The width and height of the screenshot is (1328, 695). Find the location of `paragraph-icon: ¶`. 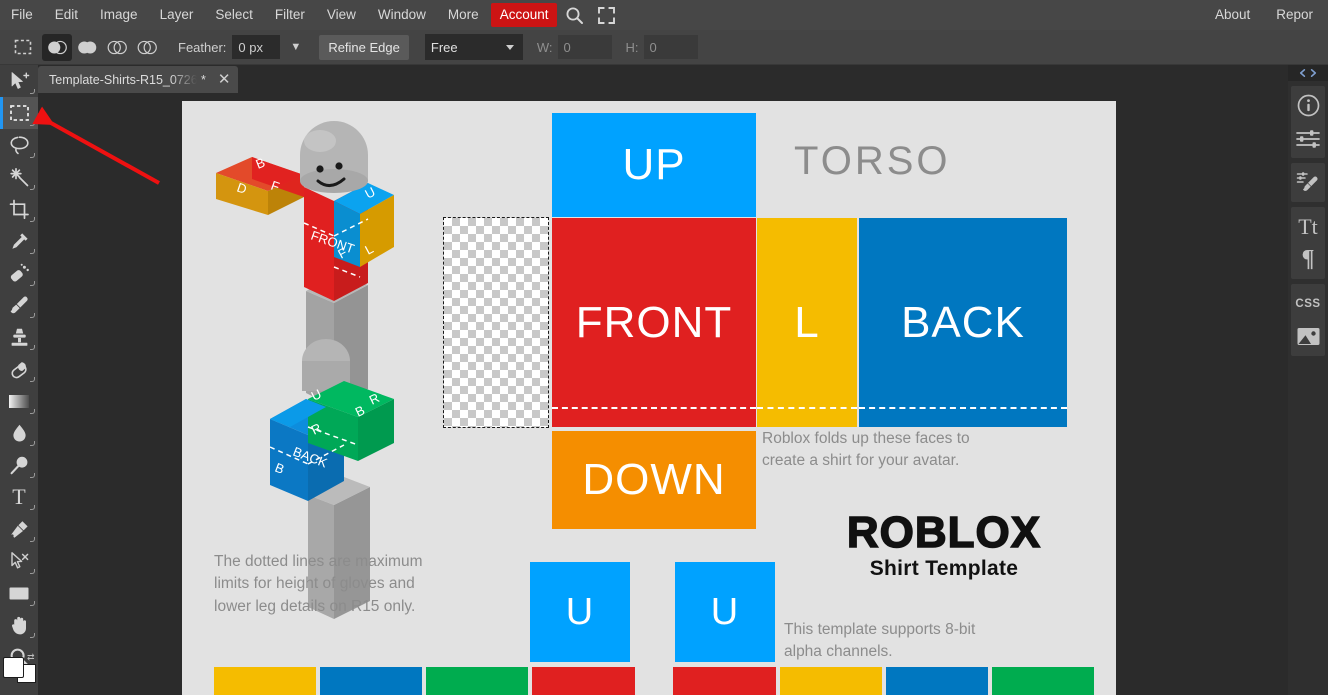

paragraph-icon: ¶ is located at coordinates (1308, 259).